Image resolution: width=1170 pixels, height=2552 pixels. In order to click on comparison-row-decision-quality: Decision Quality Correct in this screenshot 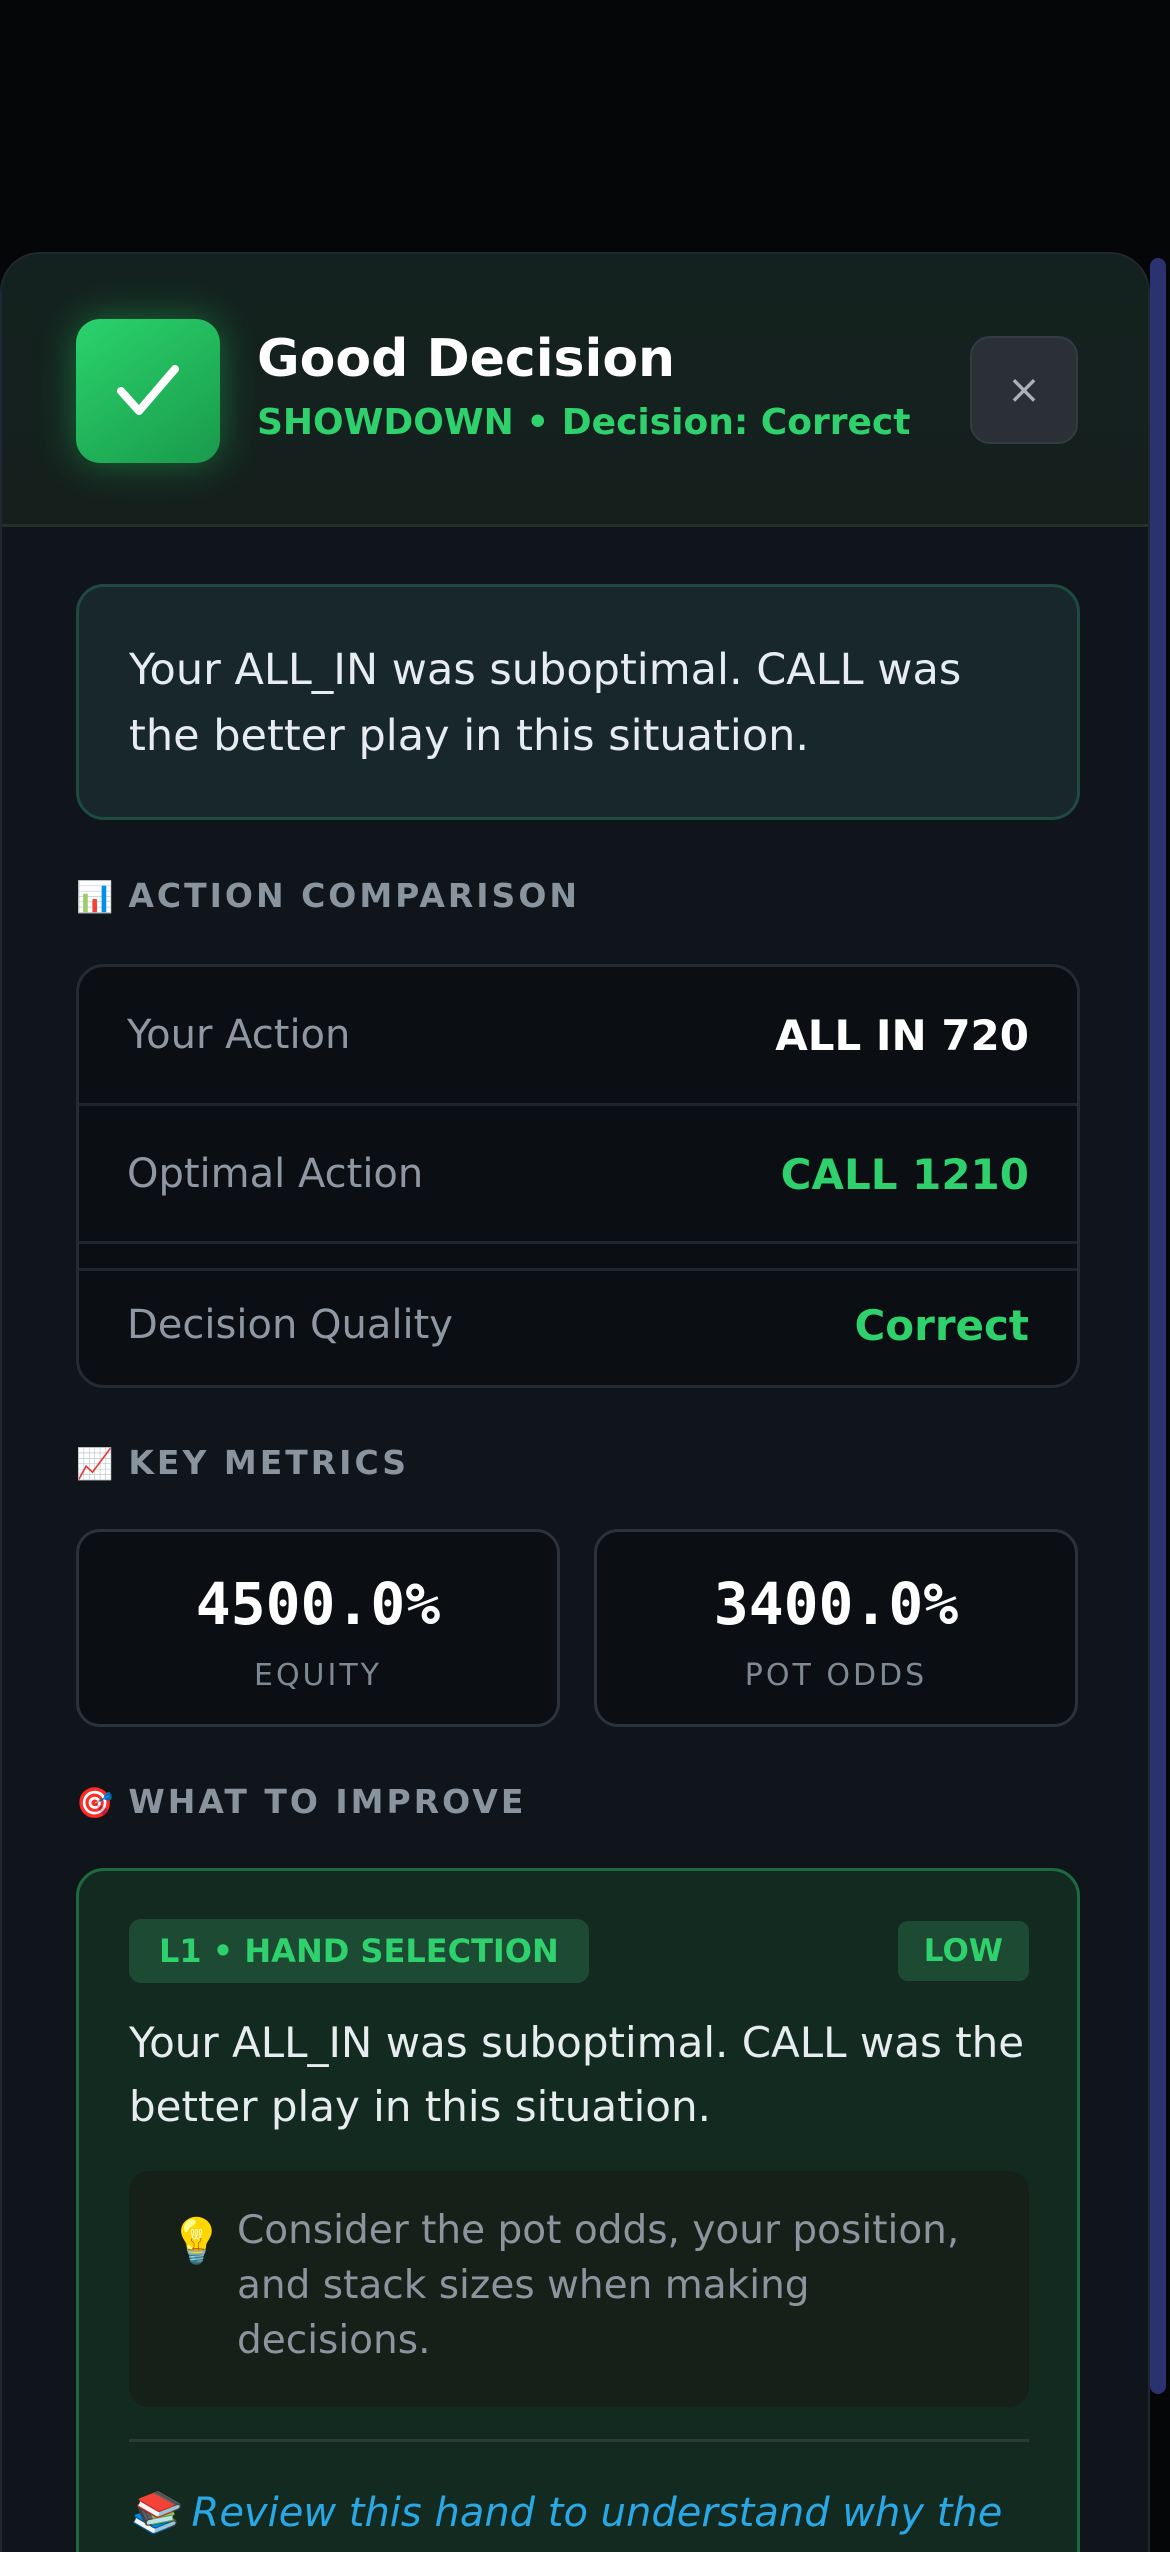, I will do `click(578, 1325)`.